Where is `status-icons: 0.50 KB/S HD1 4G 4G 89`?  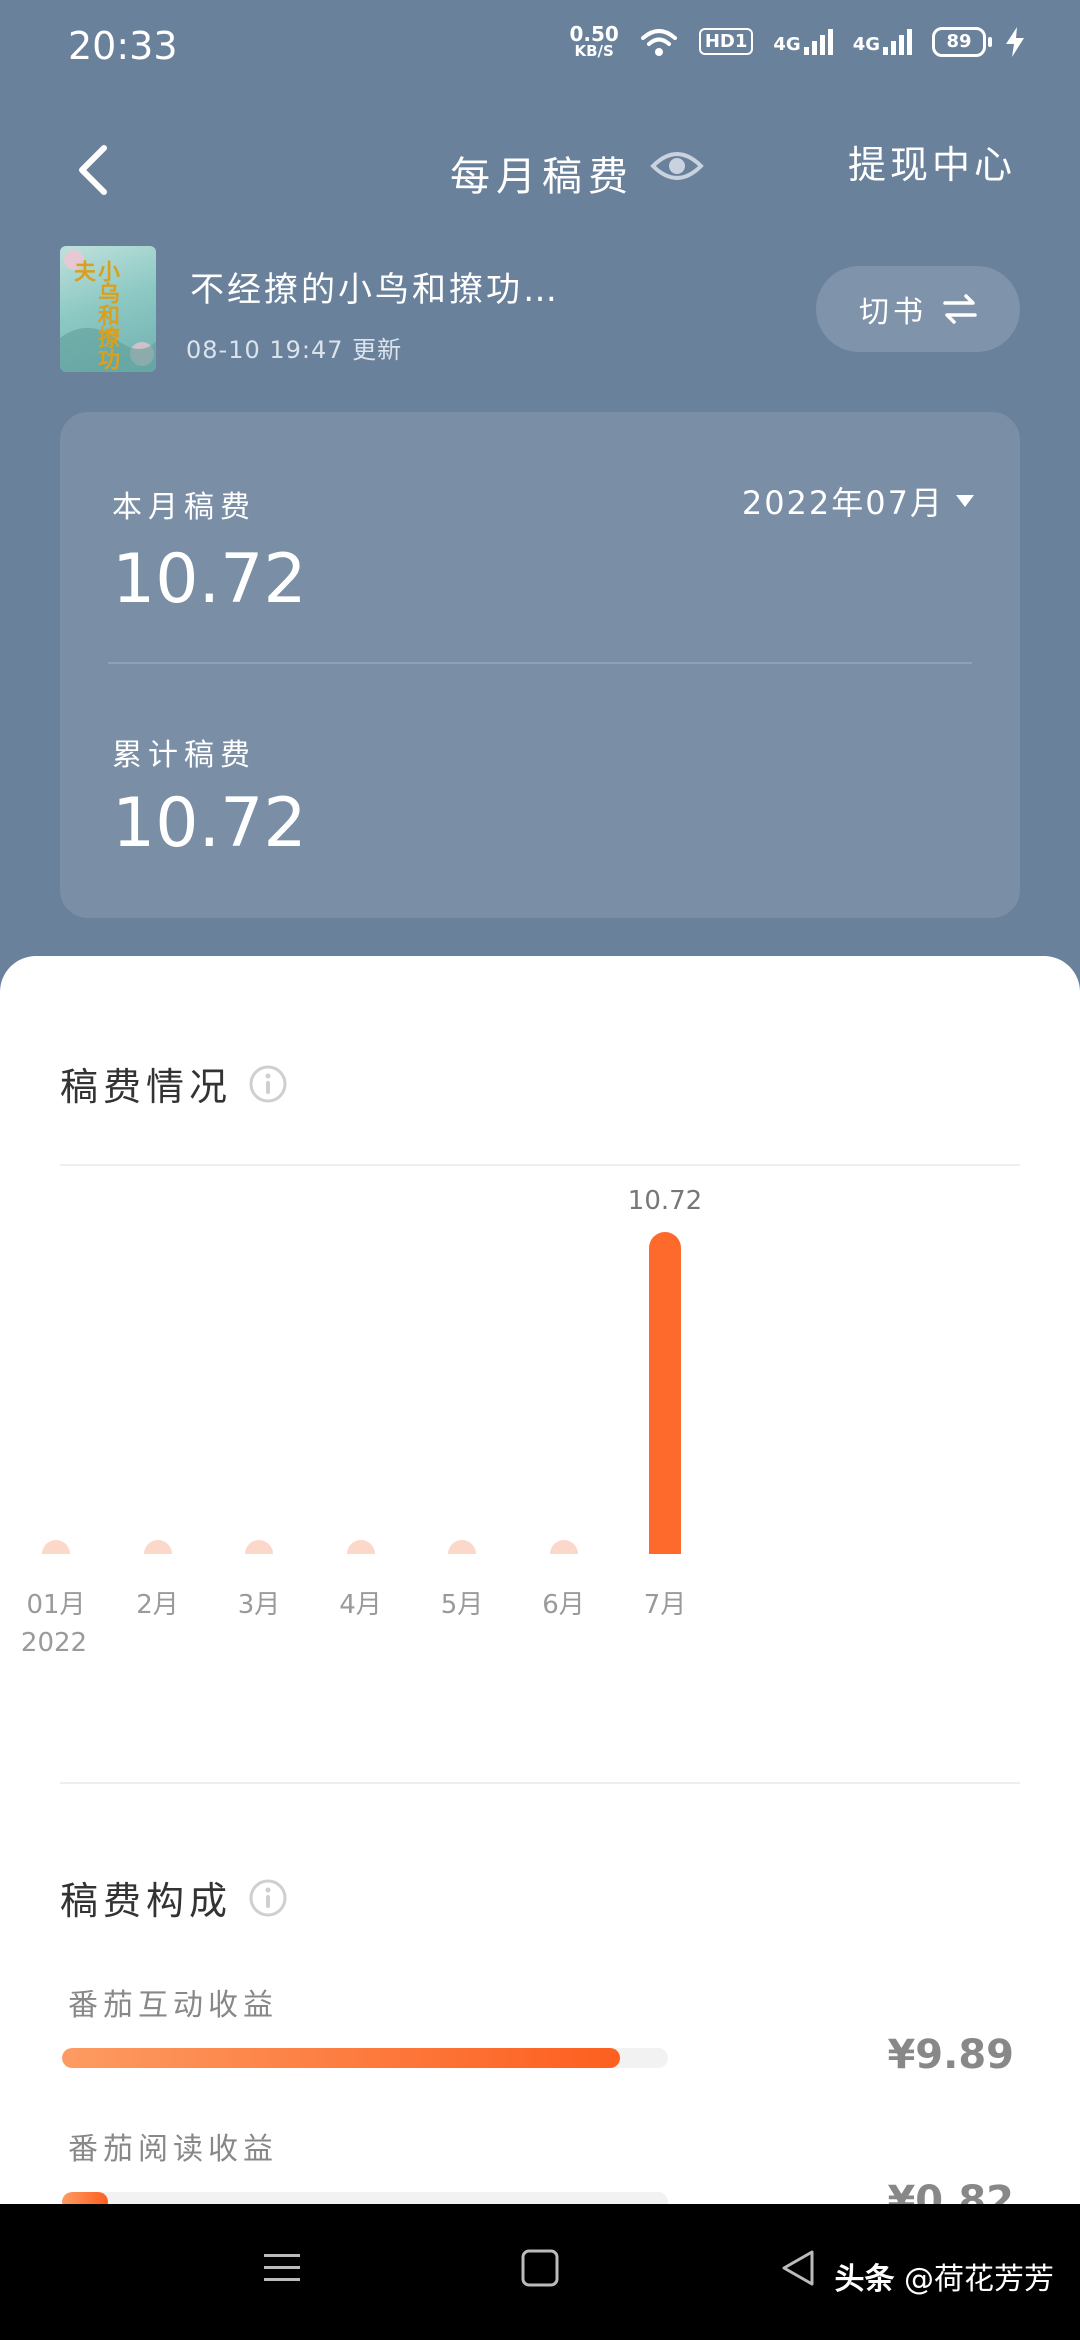
status-icons: 0.50 KB/S HD1 4G 4G 89 is located at coordinates (796, 41).